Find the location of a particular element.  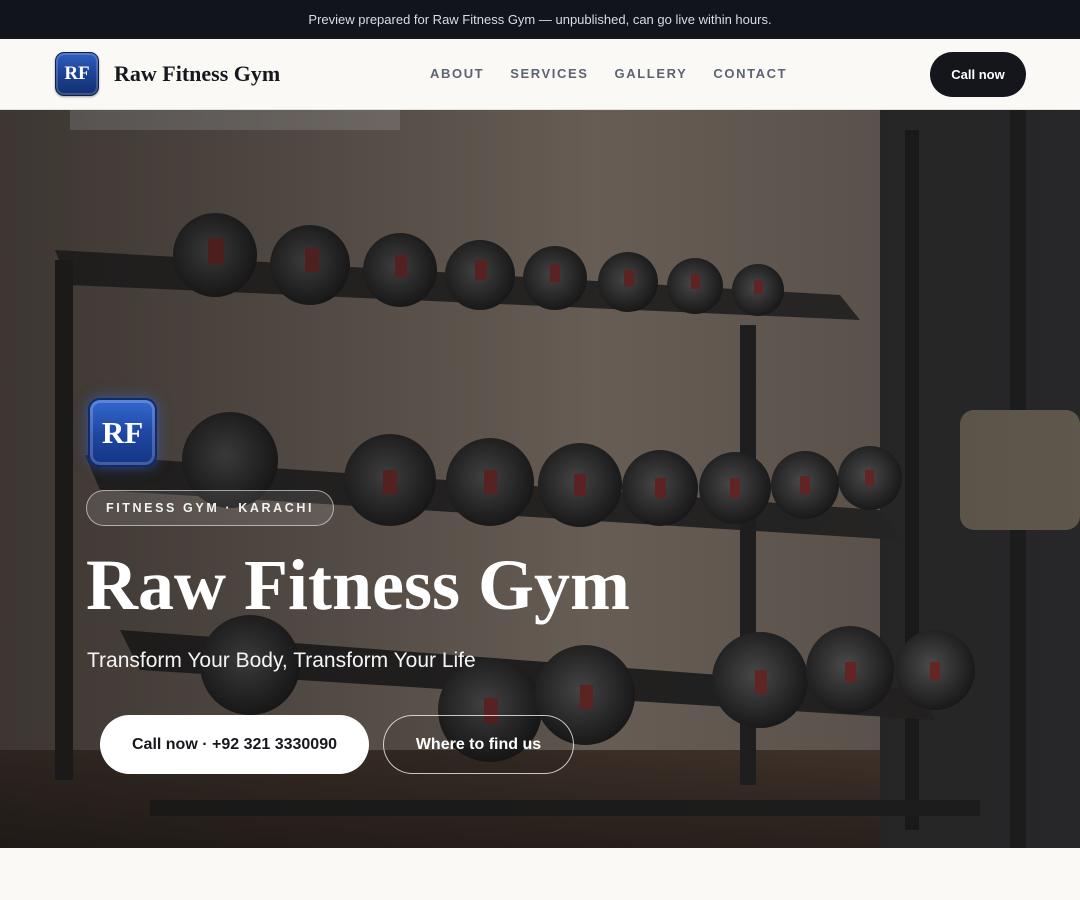

brand-name: Raw Fitness Gym is located at coordinates (197, 74).